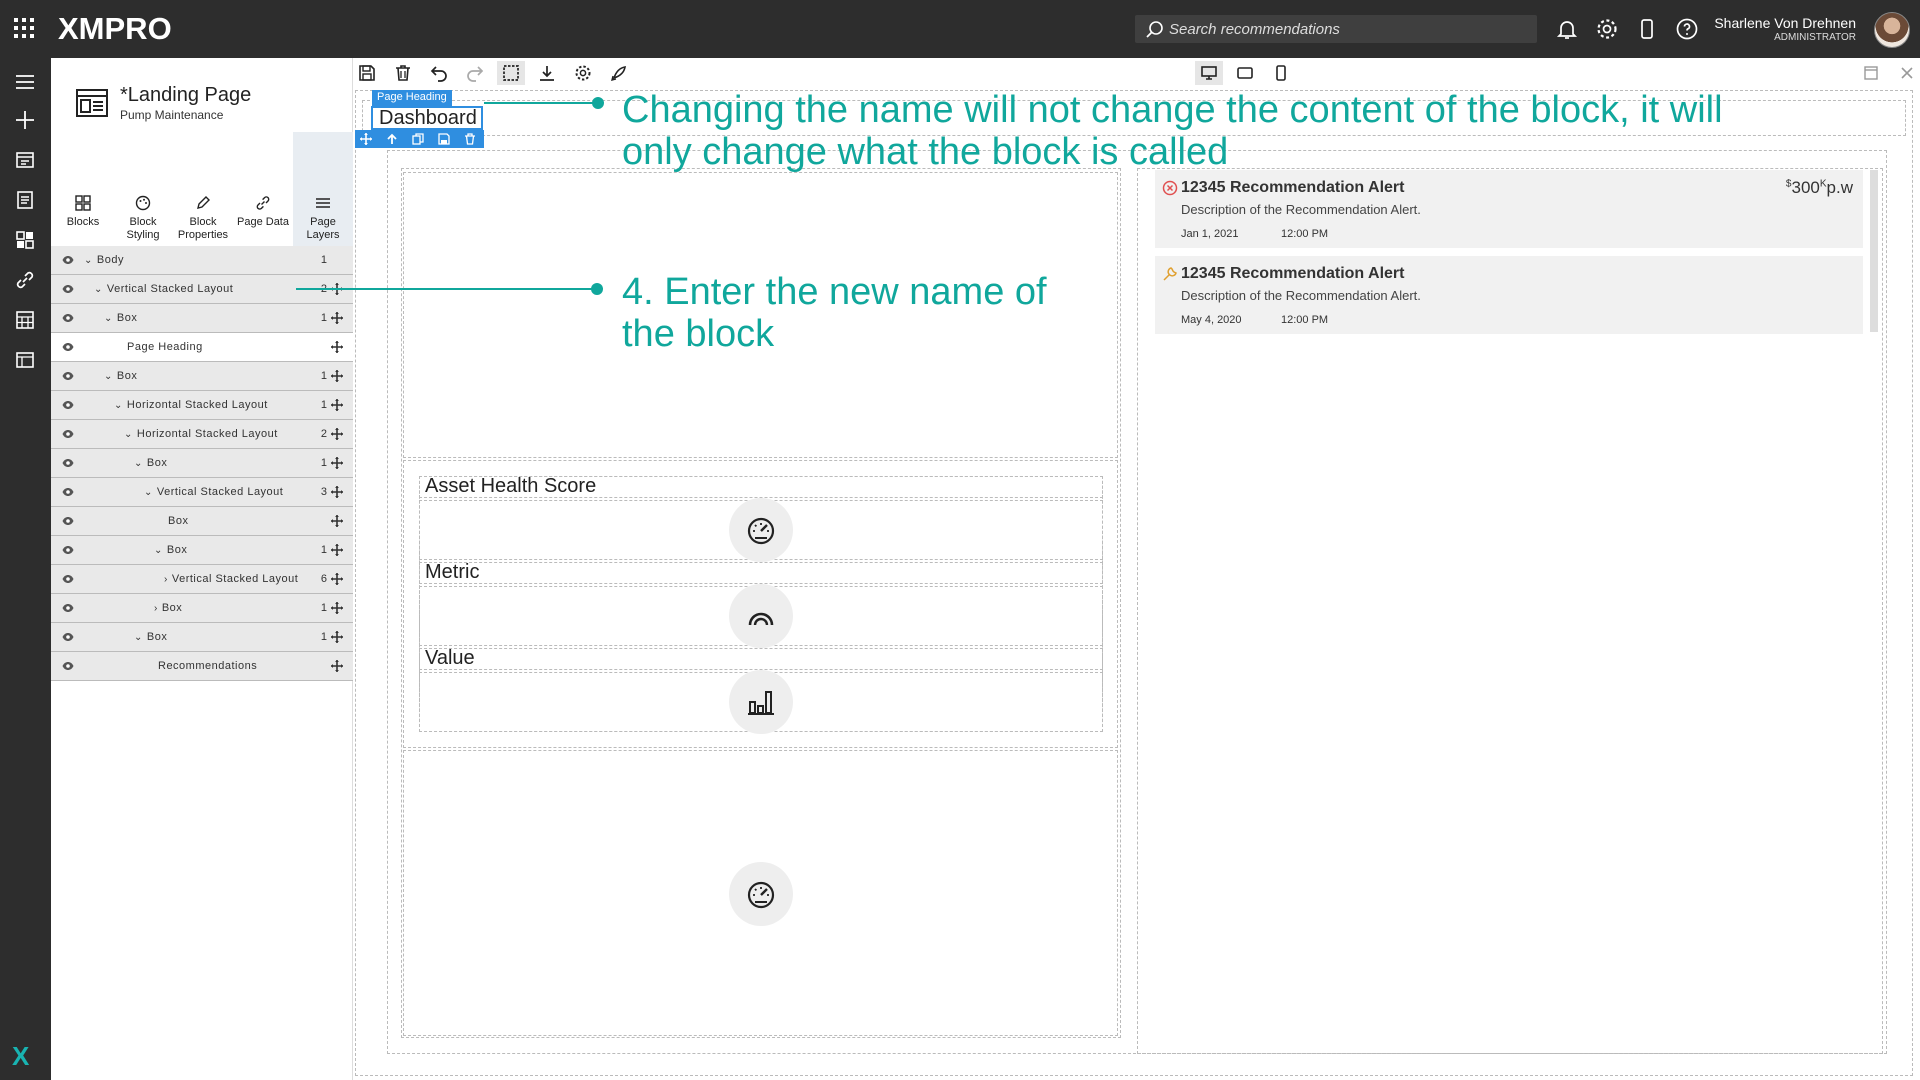 The image size is (1920, 1080). I want to click on arrow-up-icon, so click(392, 139).